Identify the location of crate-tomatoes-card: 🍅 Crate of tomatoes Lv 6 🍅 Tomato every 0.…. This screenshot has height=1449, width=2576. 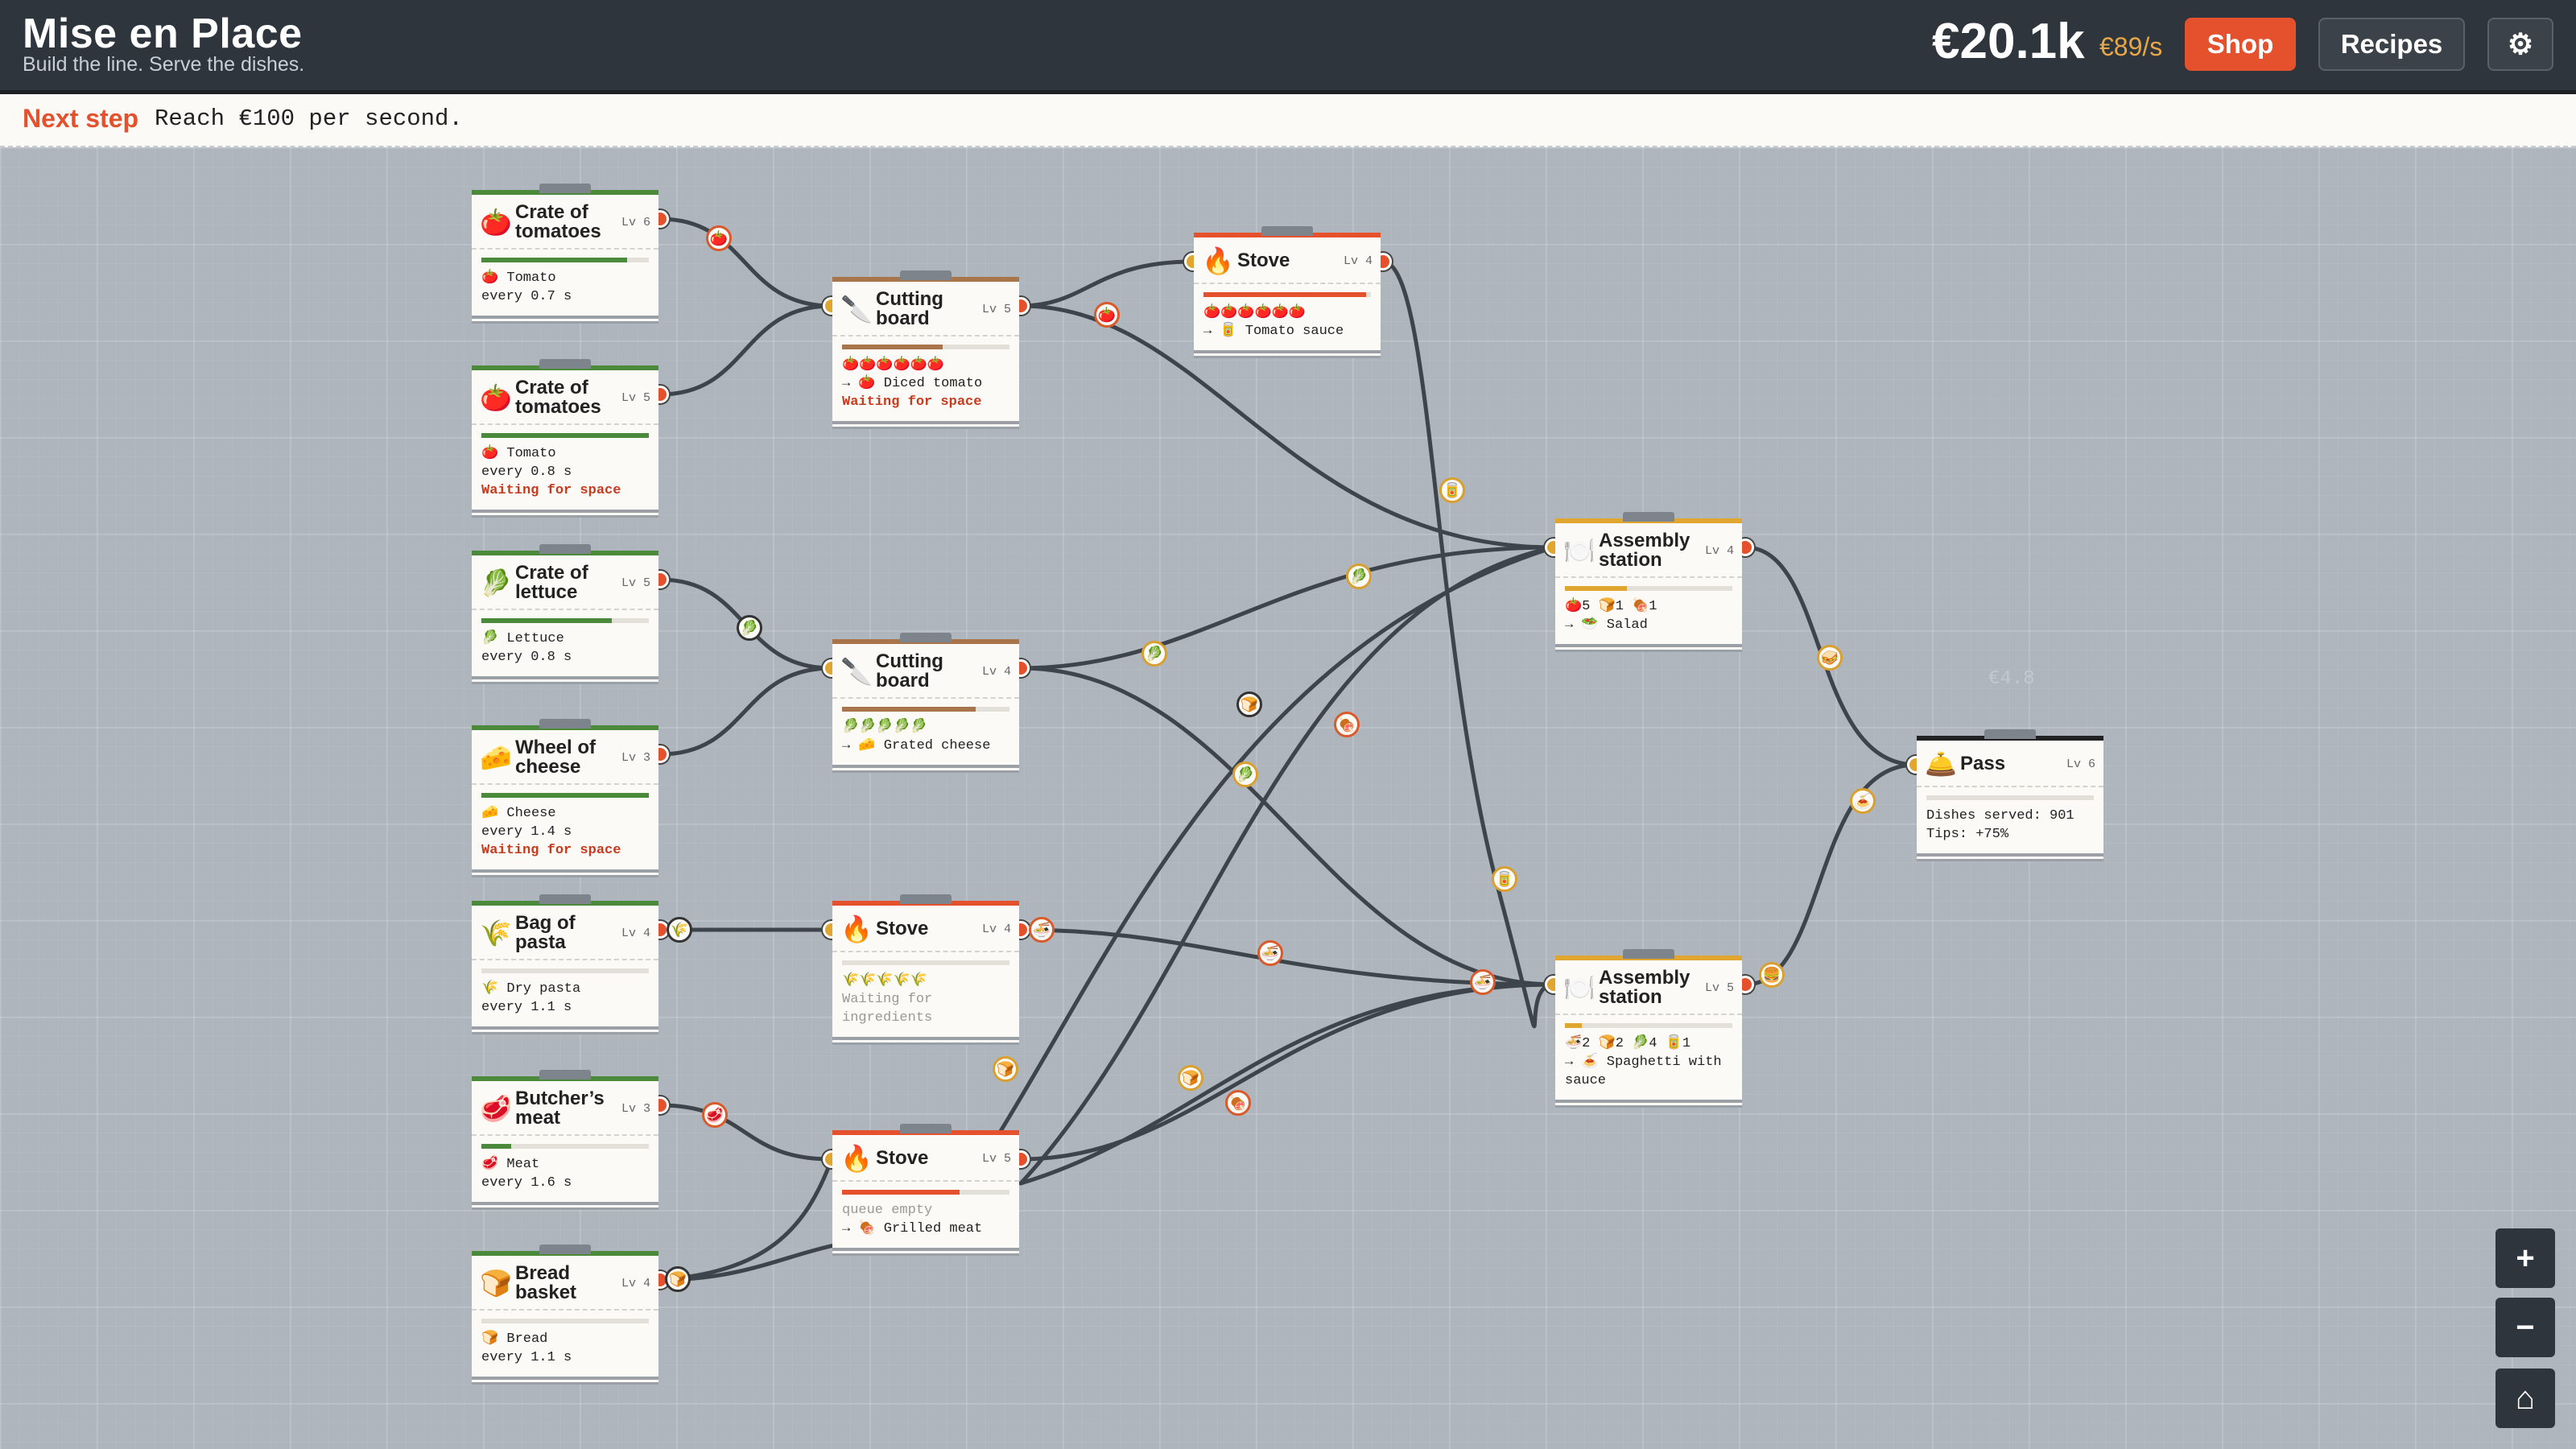
(565, 250).